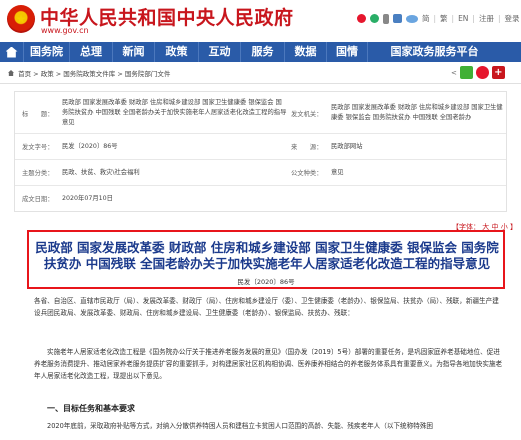 Image resolution: width=521 pixels, height=440 pixels. I want to click on share-bar: < +, so click(478, 72).